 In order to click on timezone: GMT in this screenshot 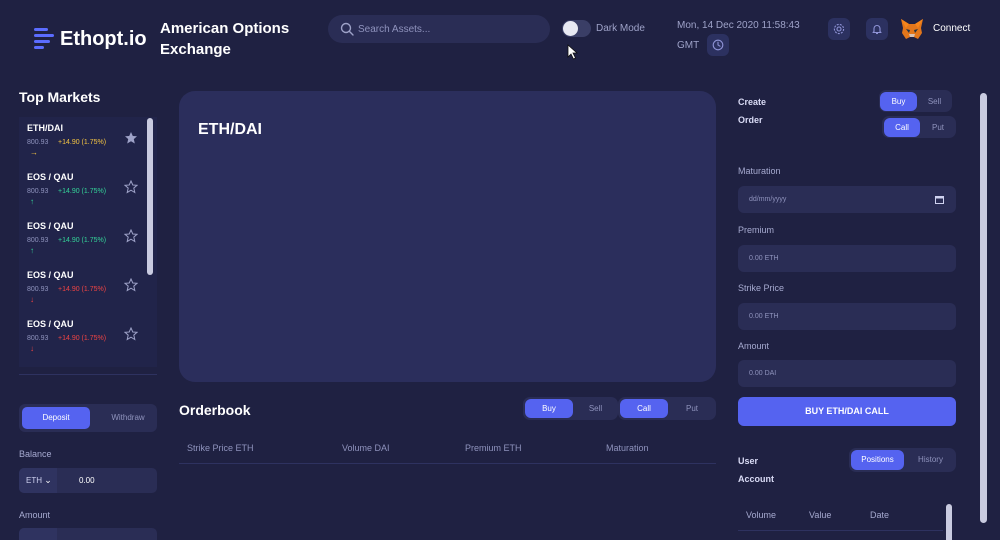, I will do `click(688, 45)`.